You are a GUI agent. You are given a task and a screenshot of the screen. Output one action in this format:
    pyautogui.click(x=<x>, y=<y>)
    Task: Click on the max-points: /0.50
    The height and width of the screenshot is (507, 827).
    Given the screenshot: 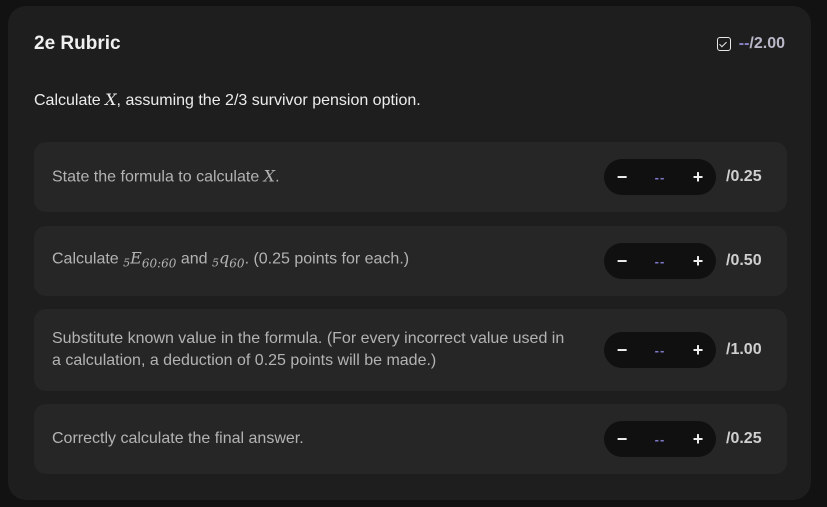 What is the action you would take?
    pyautogui.click(x=744, y=260)
    